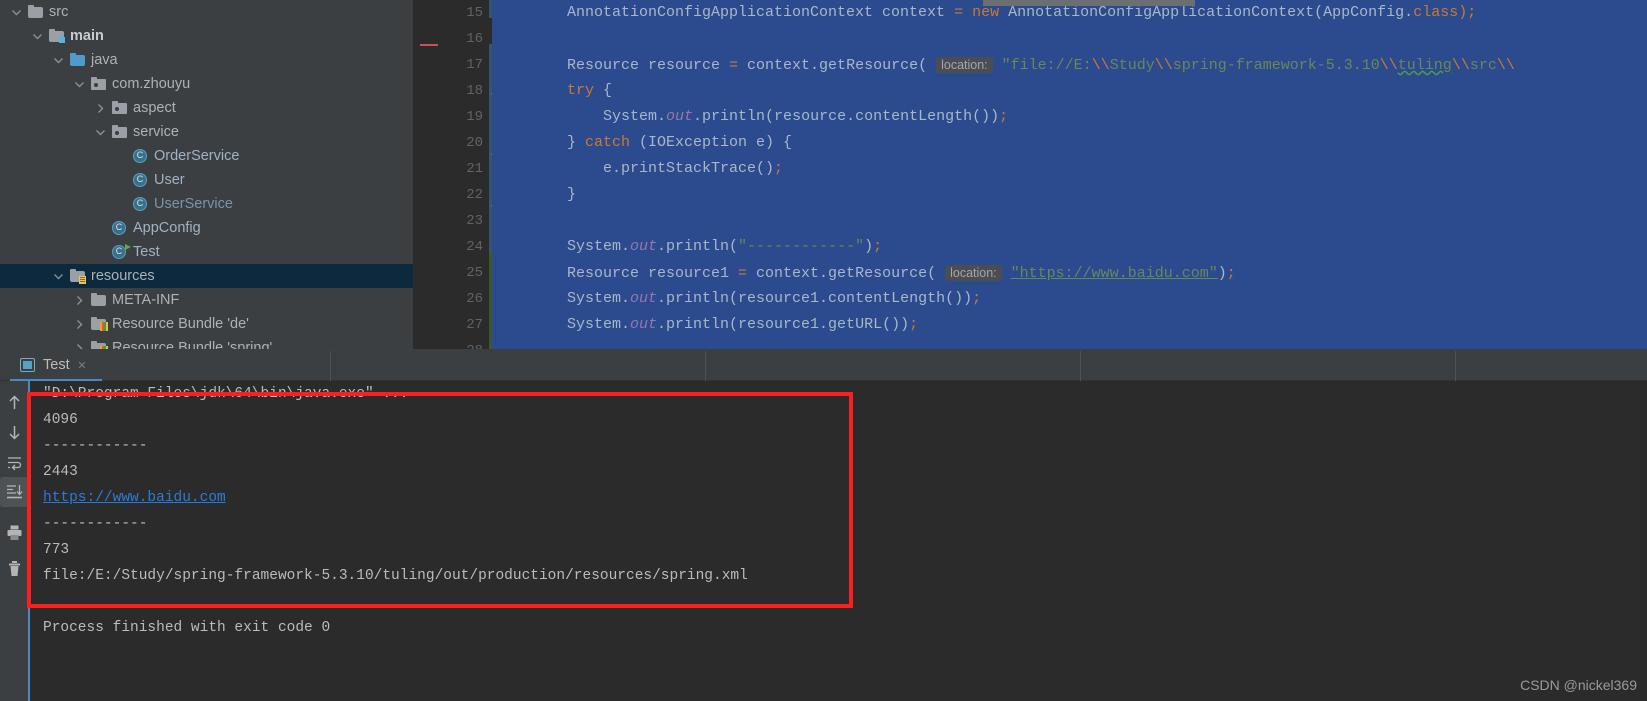  Describe the element at coordinates (464, 343) in the screenshot. I see `line-number: 28` at that location.